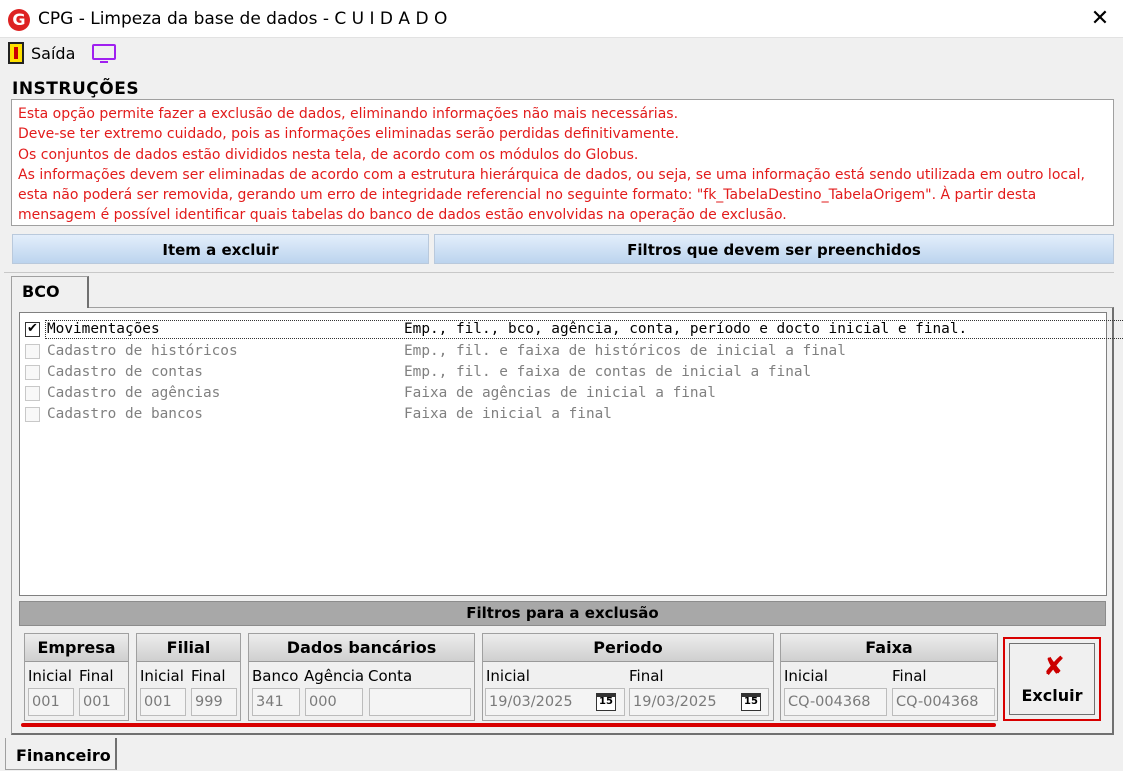 The height and width of the screenshot is (771, 1123). I want to click on item-name: Cadastro de bancos, so click(125, 414).